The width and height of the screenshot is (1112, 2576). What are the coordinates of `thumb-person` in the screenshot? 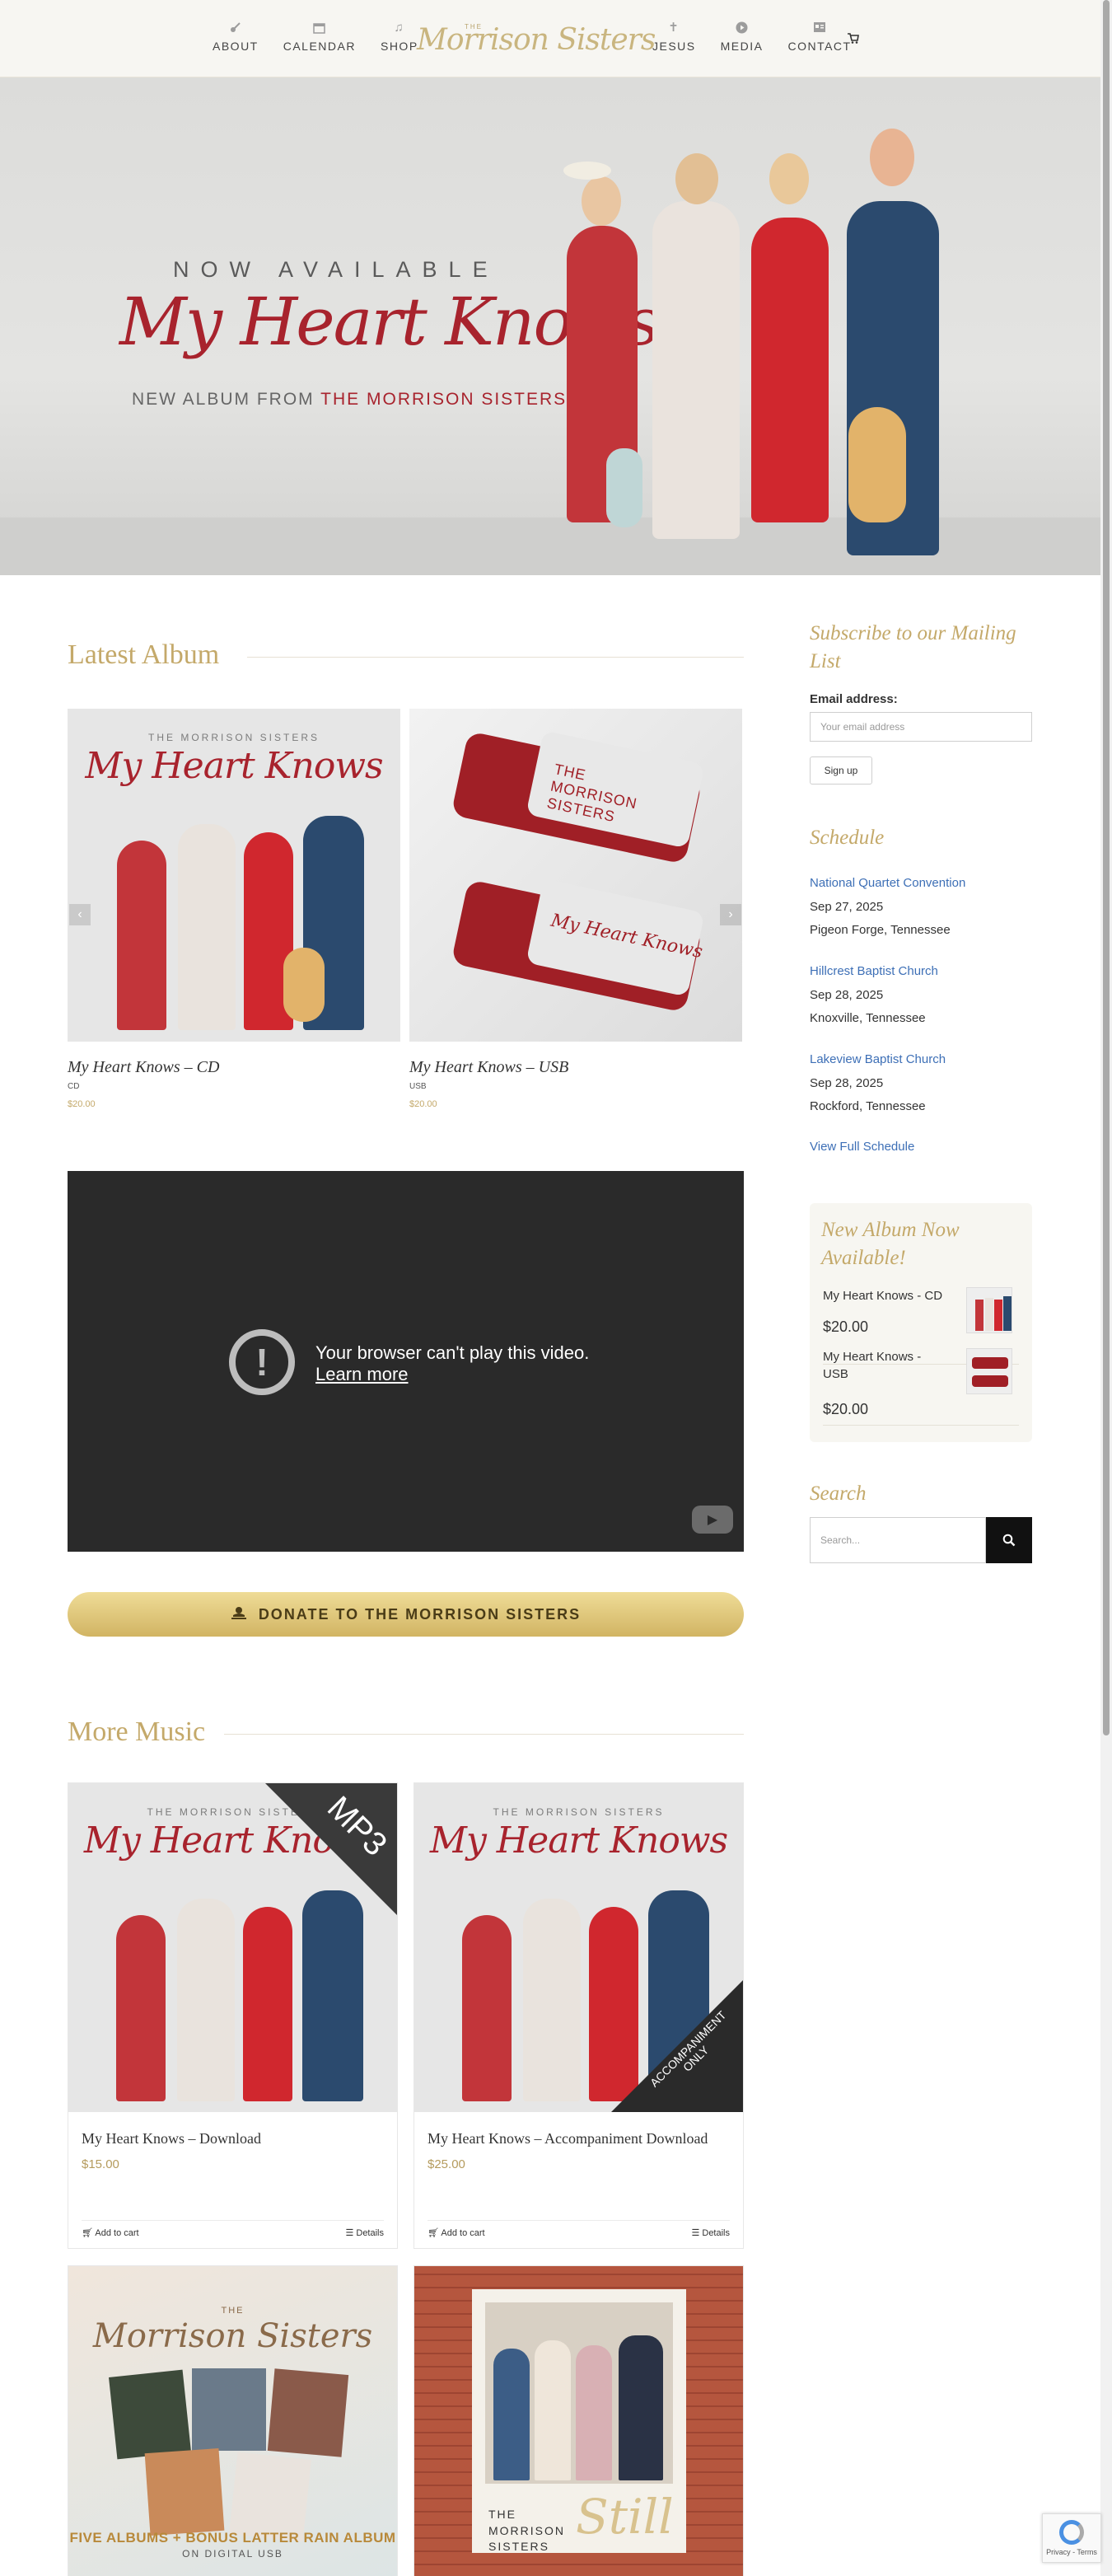 It's located at (998, 1315).